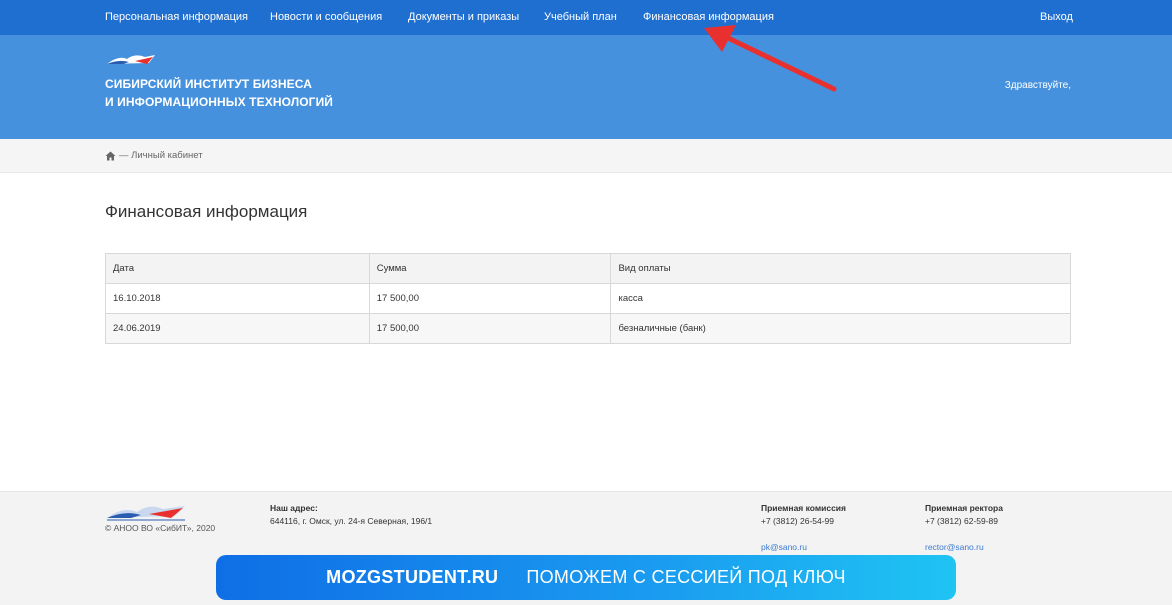 This screenshot has height=605, width=1172. Describe the element at coordinates (294, 508) in the screenshot. I see `address-label: Наш адрес:` at that location.